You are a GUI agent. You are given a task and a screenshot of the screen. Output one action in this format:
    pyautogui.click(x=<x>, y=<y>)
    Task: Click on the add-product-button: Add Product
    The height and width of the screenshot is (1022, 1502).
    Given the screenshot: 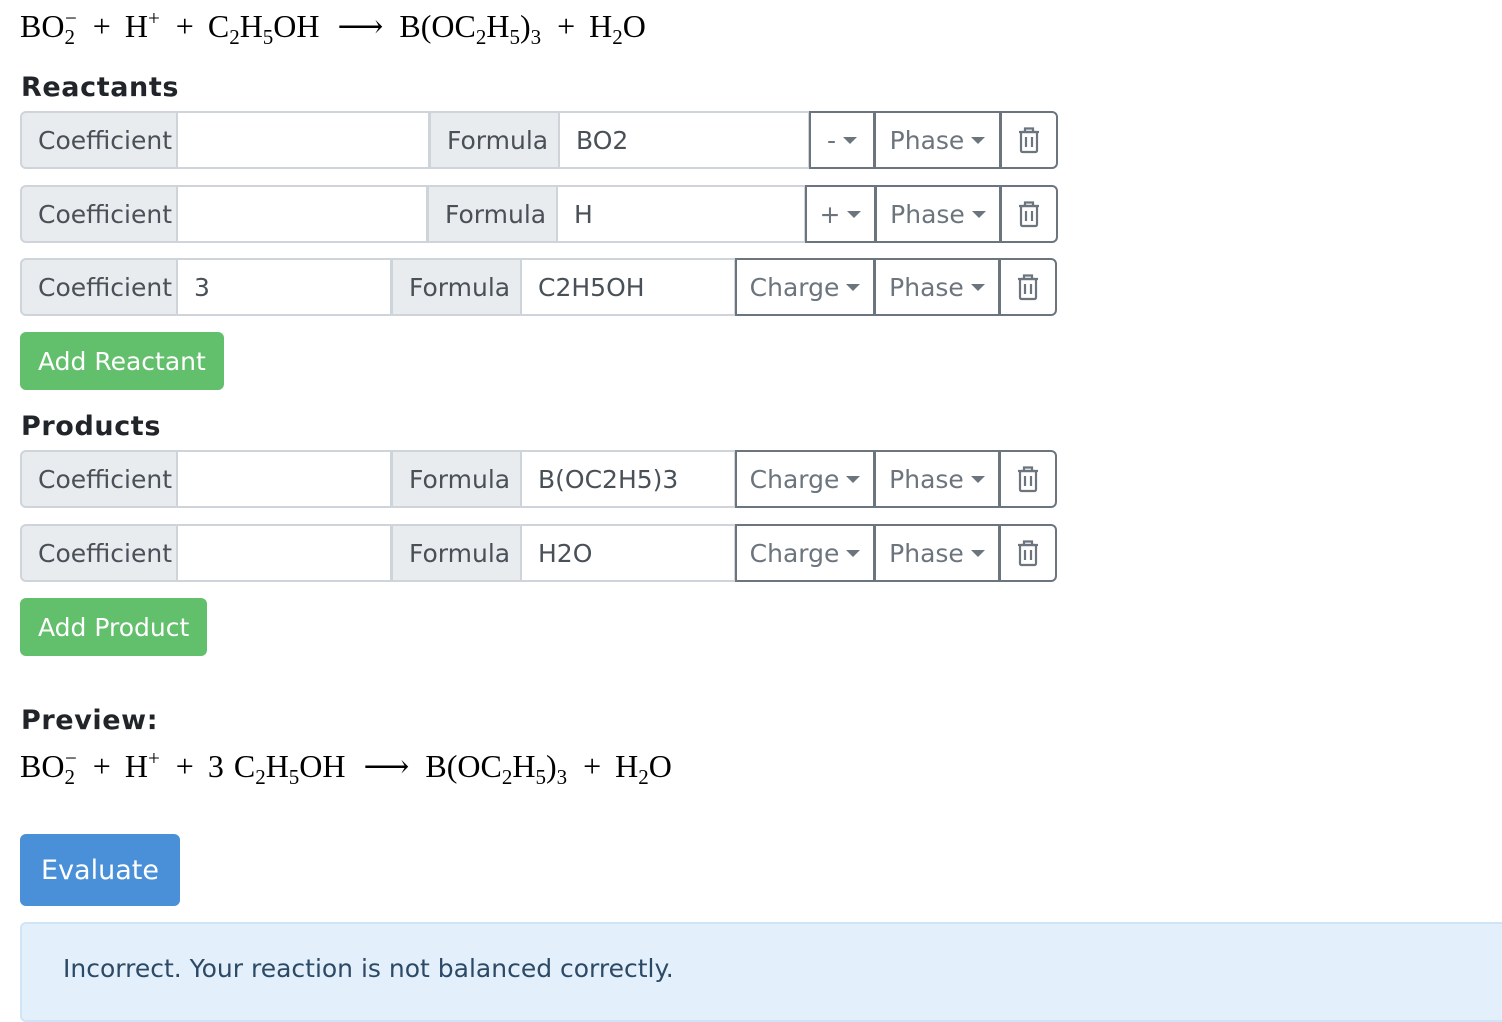 What is the action you would take?
    pyautogui.click(x=114, y=627)
    